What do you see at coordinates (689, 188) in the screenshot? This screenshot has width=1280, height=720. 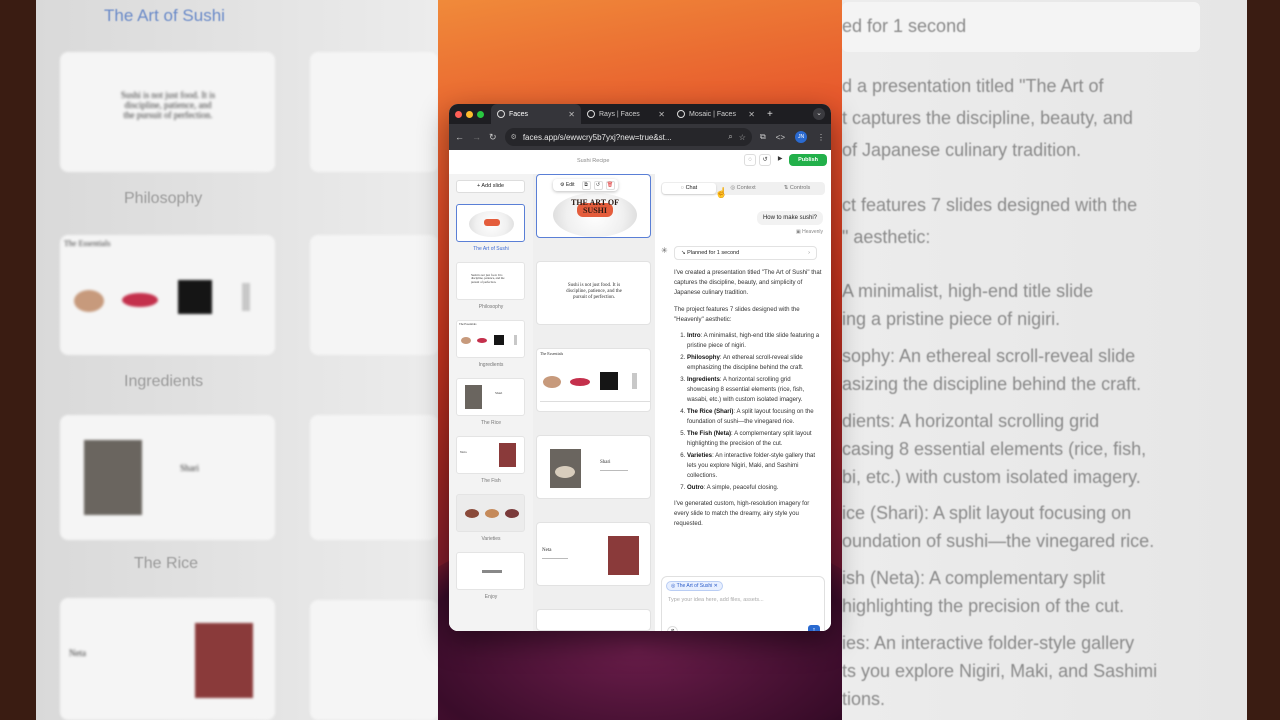 I see `tab-chat: ◌ Chat` at bounding box center [689, 188].